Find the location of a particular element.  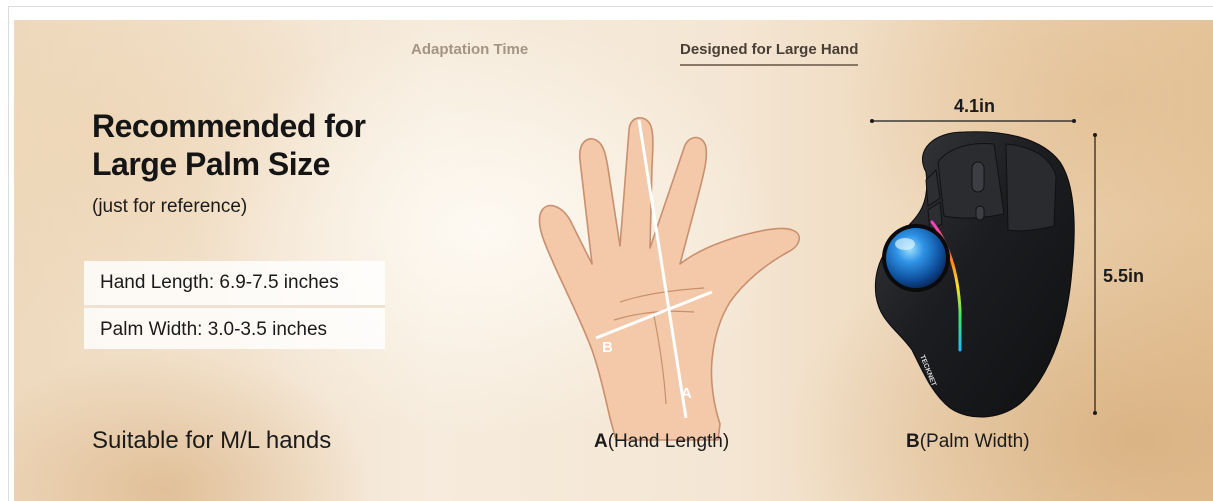

marker-a: A is located at coordinates (686, 393).